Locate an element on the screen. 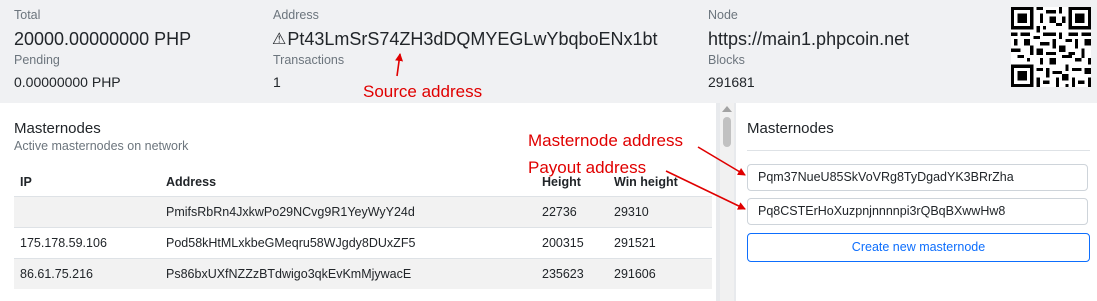  masternodes-list-subtitle: Active masternodes on network is located at coordinates (101, 146).